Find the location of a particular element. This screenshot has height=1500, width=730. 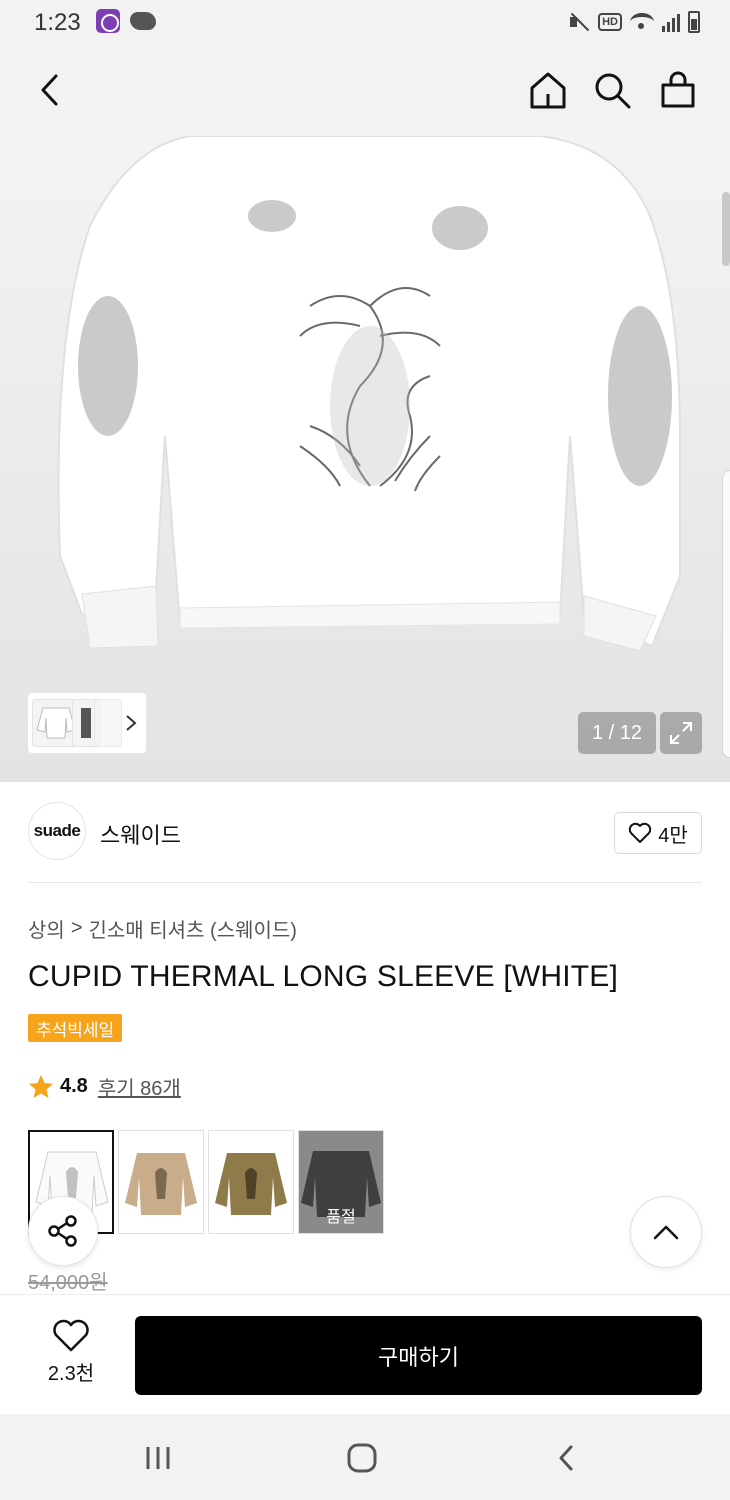

status-indicators: HD is located at coordinates (634, 22).